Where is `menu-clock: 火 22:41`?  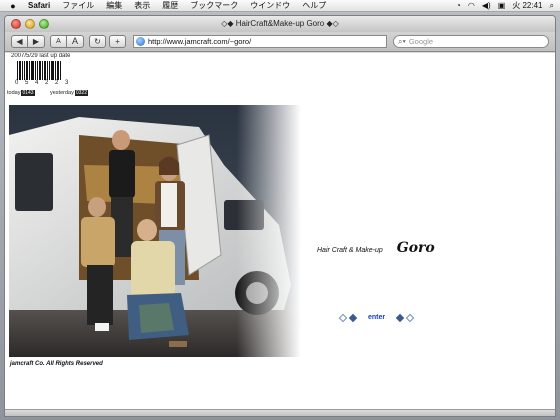 menu-clock: 火 22:41 is located at coordinates (527, 6).